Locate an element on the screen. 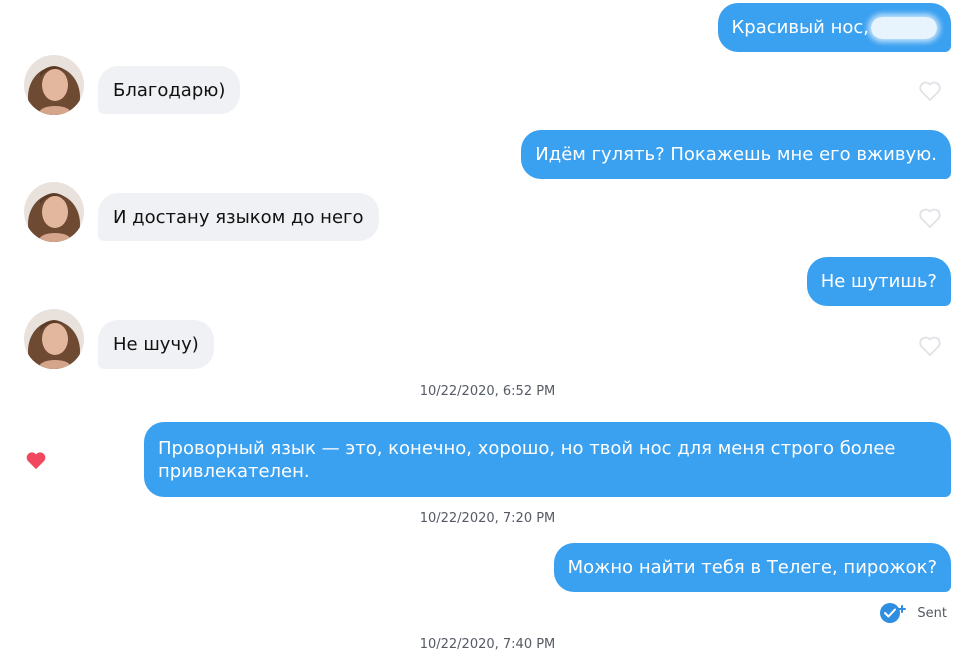  message-text: И достану языком до него is located at coordinates (238, 217).